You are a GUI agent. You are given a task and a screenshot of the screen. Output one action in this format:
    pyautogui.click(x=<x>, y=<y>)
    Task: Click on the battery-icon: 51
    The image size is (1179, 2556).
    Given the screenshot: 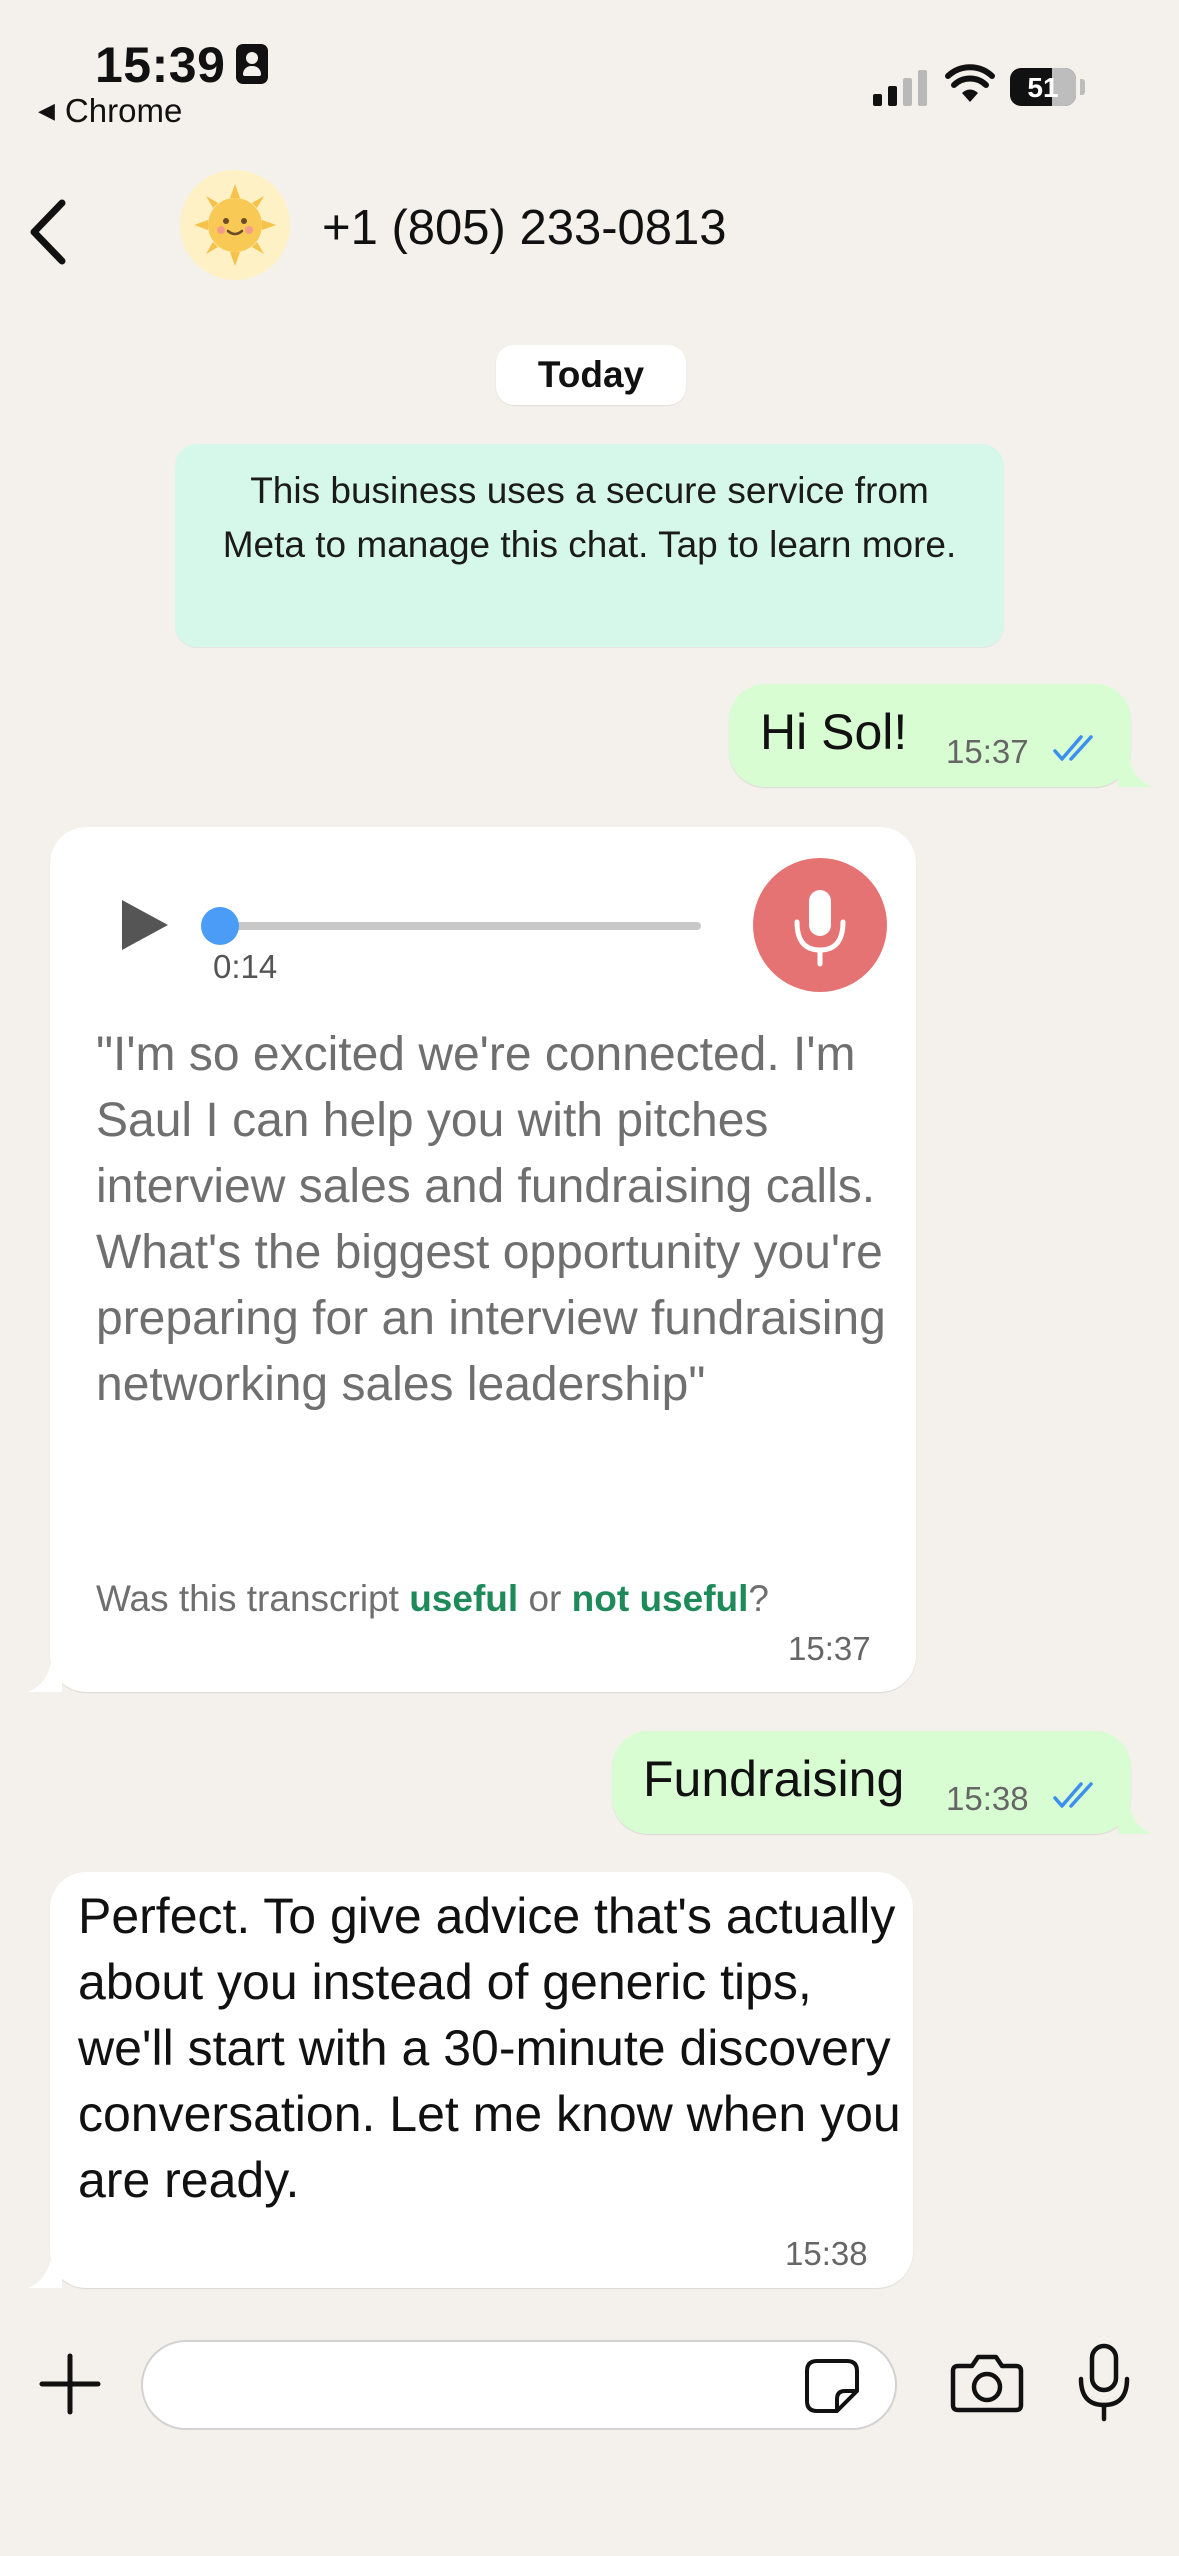 What is the action you would take?
    pyautogui.click(x=1043, y=87)
    